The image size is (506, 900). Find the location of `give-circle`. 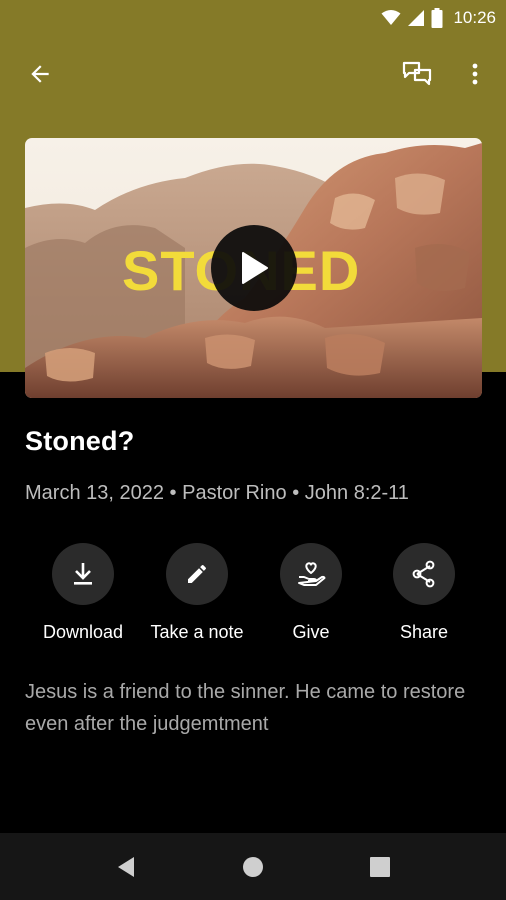

give-circle is located at coordinates (311, 574).